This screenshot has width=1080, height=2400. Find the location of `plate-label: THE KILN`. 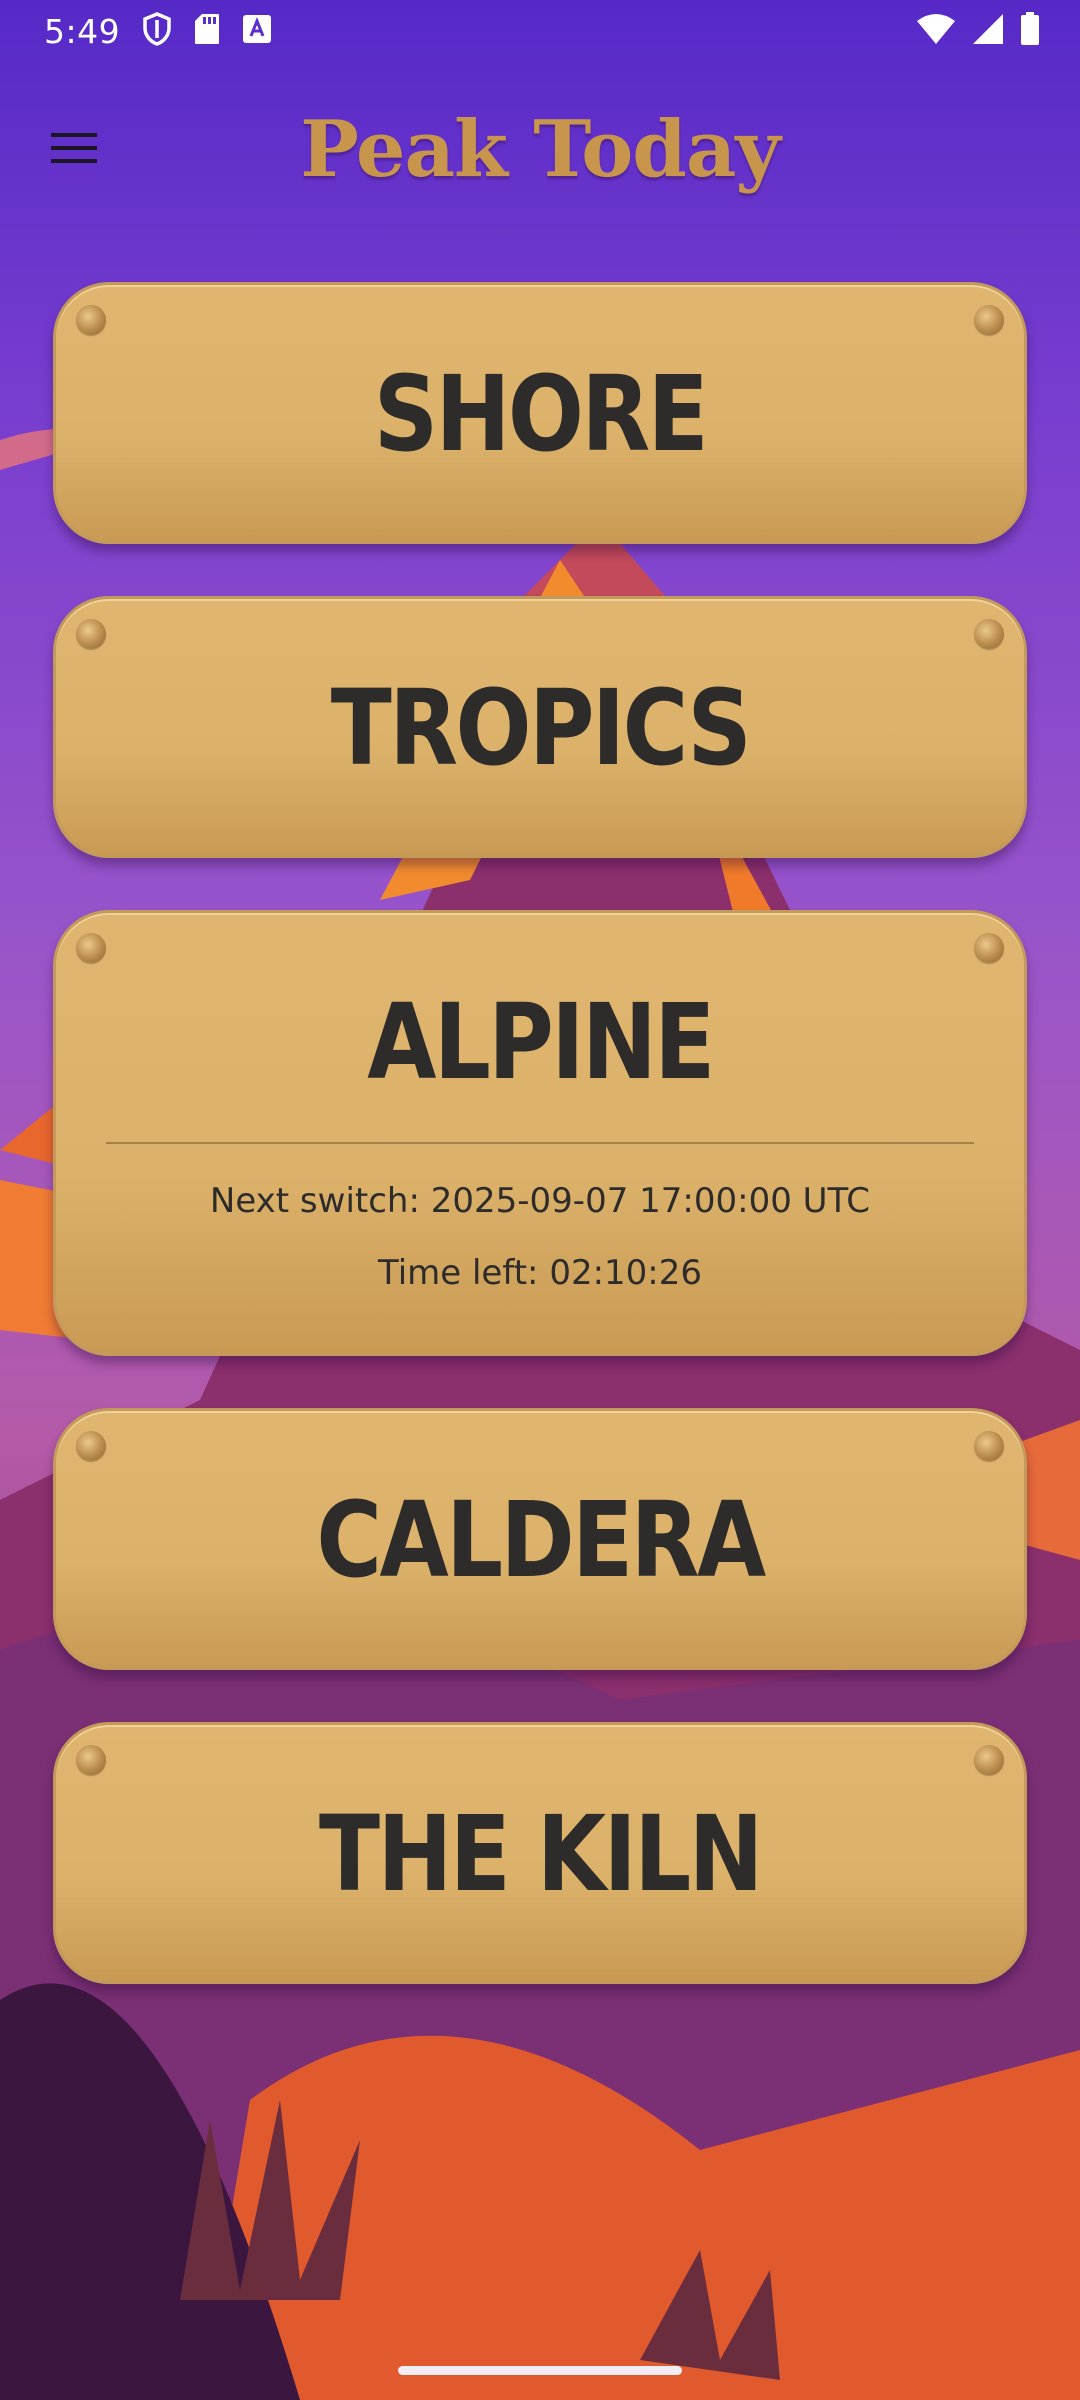

plate-label: THE KILN is located at coordinates (541, 1854).